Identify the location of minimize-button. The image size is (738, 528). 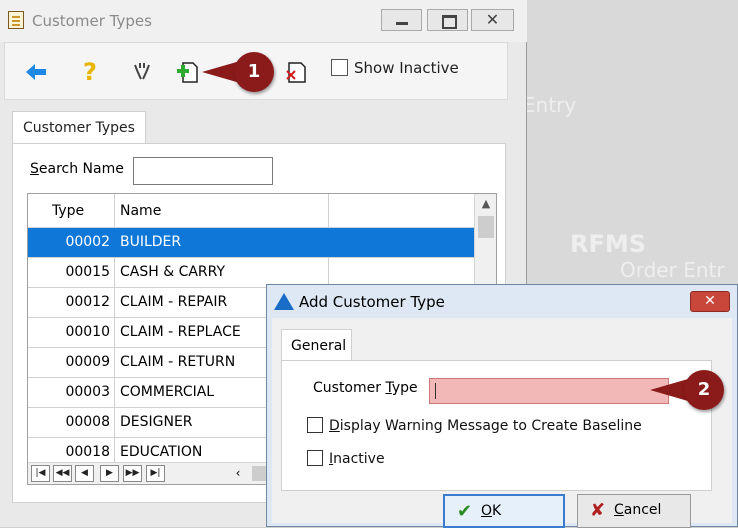
(401, 20).